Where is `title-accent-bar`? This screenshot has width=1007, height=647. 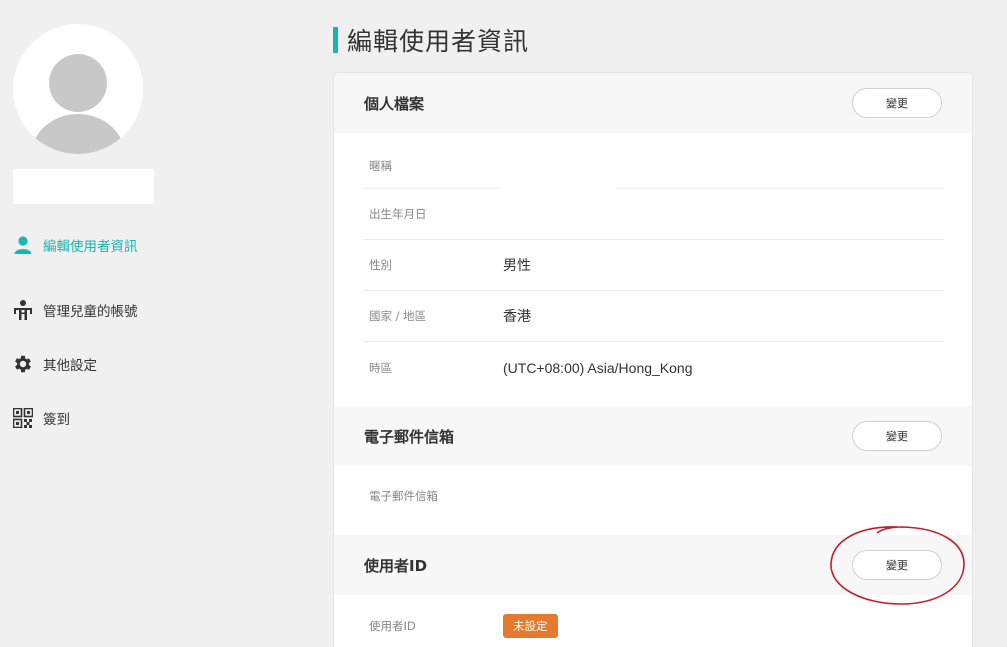 title-accent-bar is located at coordinates (335, 40).